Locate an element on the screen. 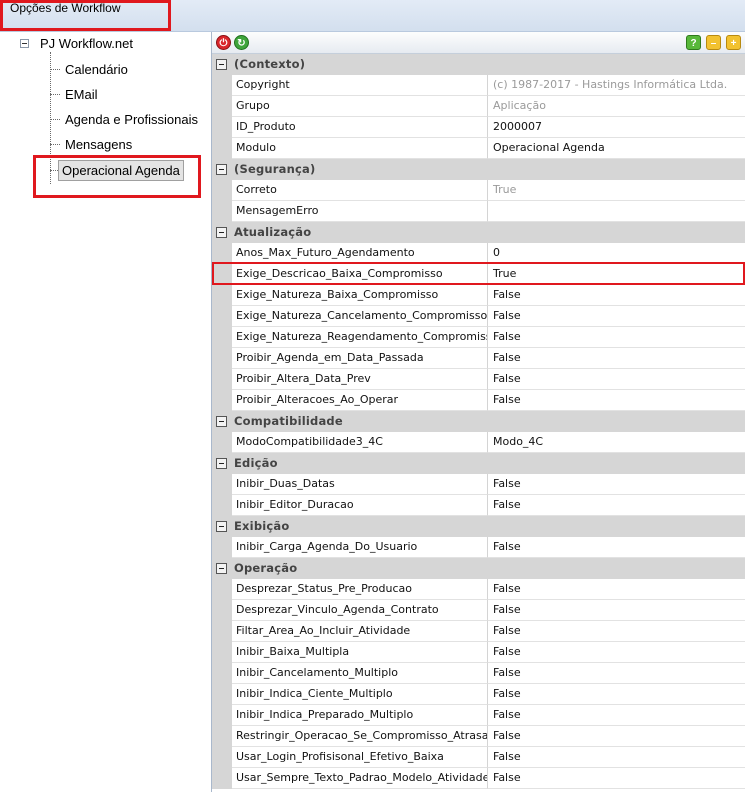 This screenshot has height=792, width=745. property-row: Correto True is located at coordinates (478, 190).